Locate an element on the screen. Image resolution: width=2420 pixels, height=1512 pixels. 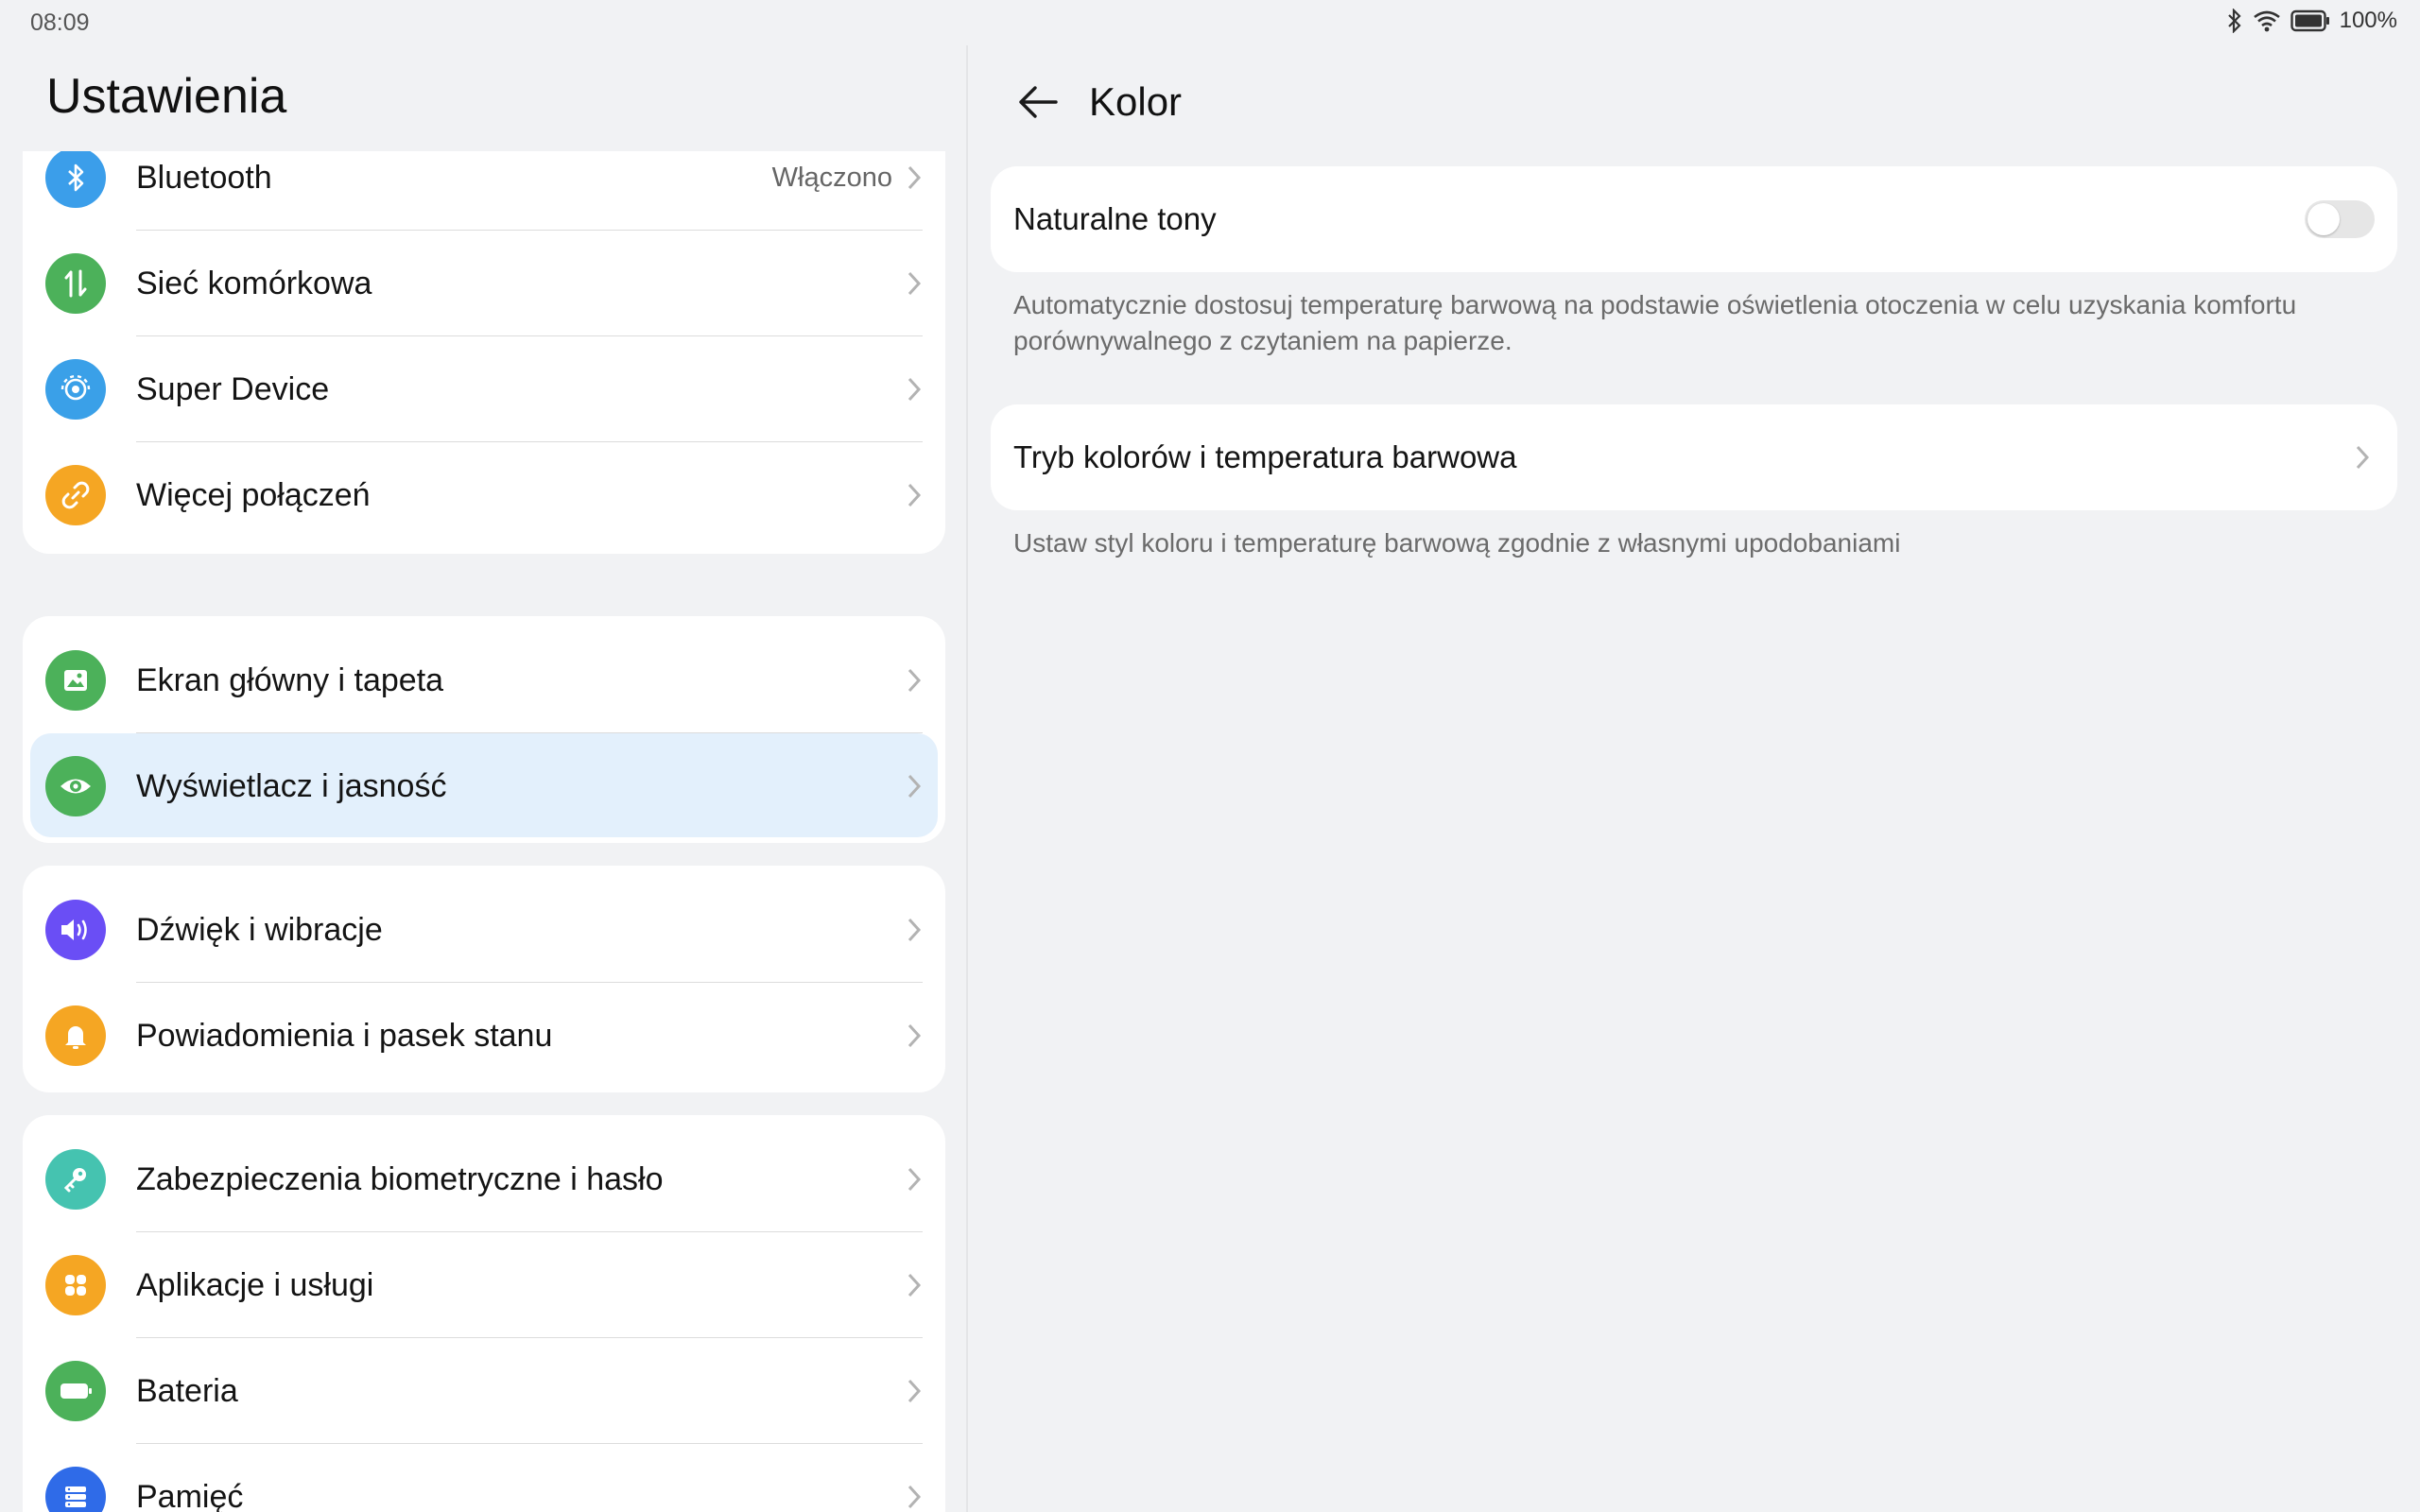
arrow-left-icon is located at coordinates (1039, 102).